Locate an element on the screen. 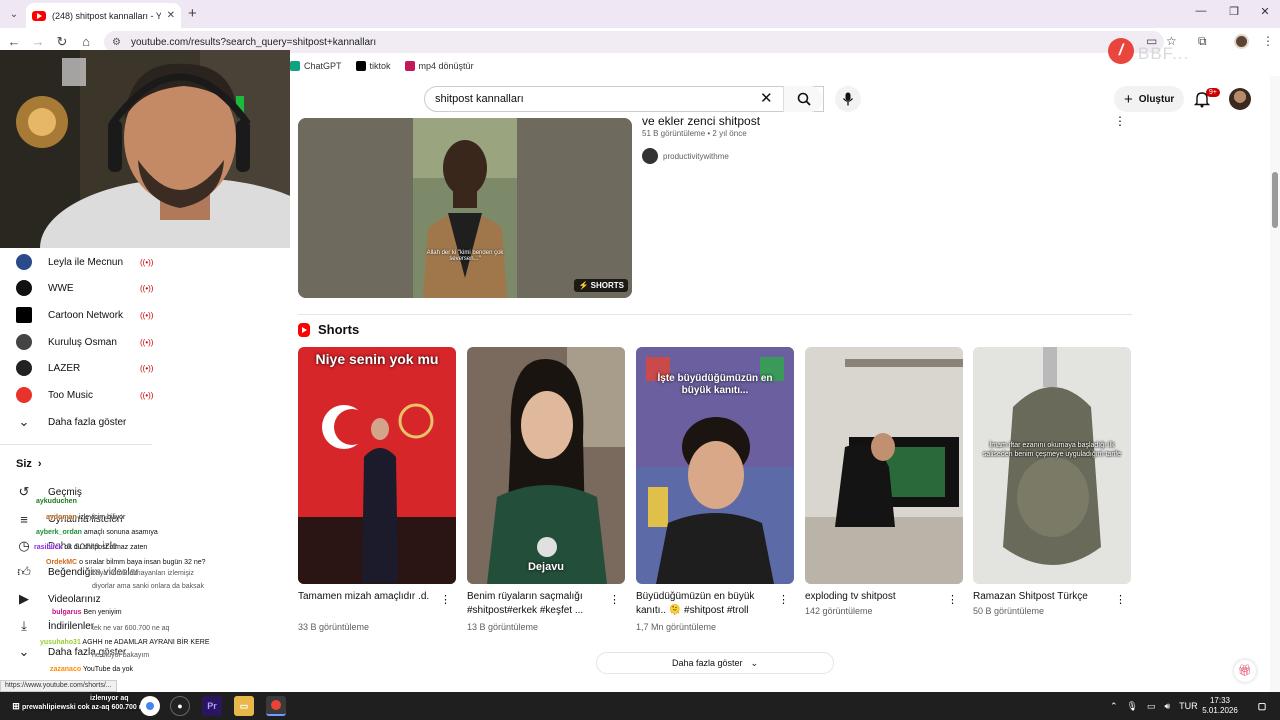  browser-profile-avatar is located at coordinates (1241, 41).